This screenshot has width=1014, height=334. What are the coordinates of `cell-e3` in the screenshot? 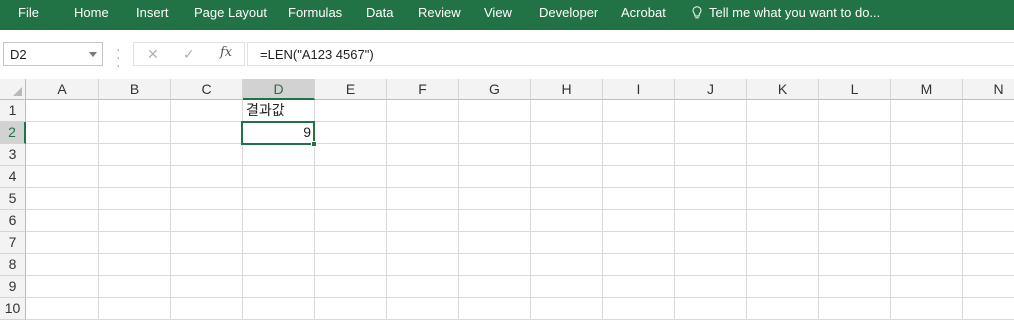 It's located at (351, 155).